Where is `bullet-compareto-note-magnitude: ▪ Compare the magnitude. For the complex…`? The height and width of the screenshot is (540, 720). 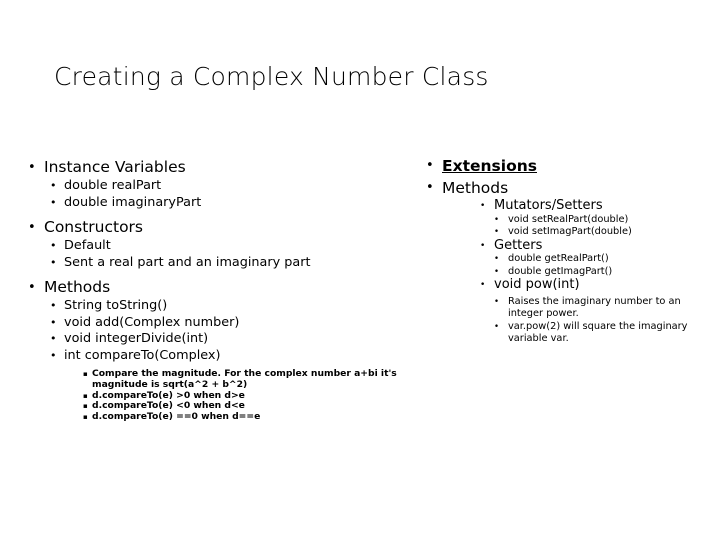 bullet-compareto-note-magnitude: ▪ Compare the magnitude. For the complex… is located at coordinates (214, 379).